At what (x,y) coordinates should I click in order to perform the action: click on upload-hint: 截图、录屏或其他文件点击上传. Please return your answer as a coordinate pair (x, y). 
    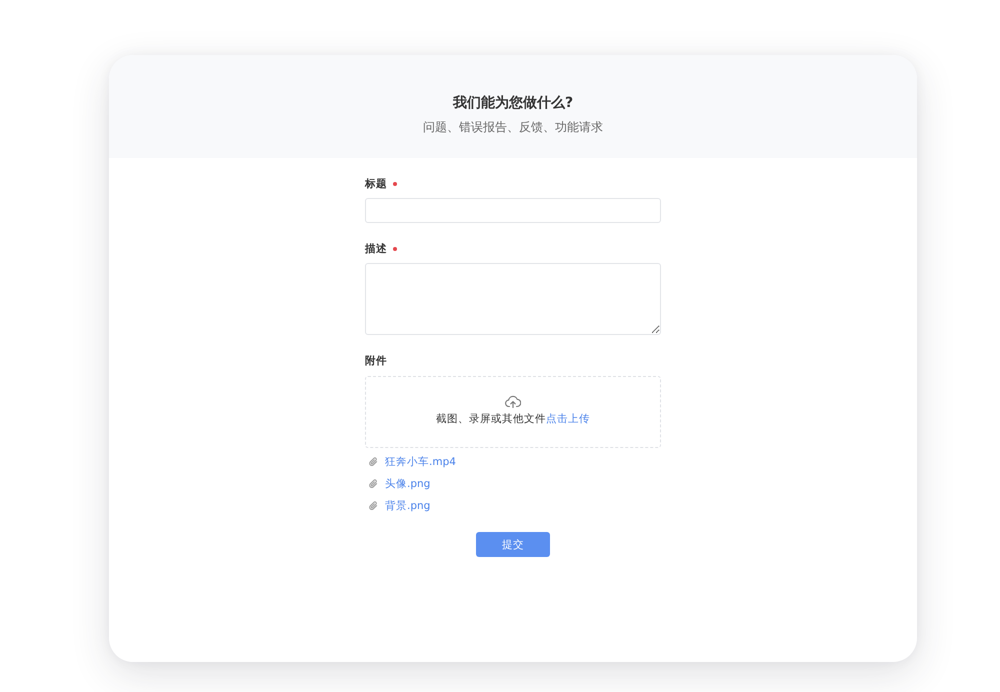
    Looking at the image, I should click on (513, 419).